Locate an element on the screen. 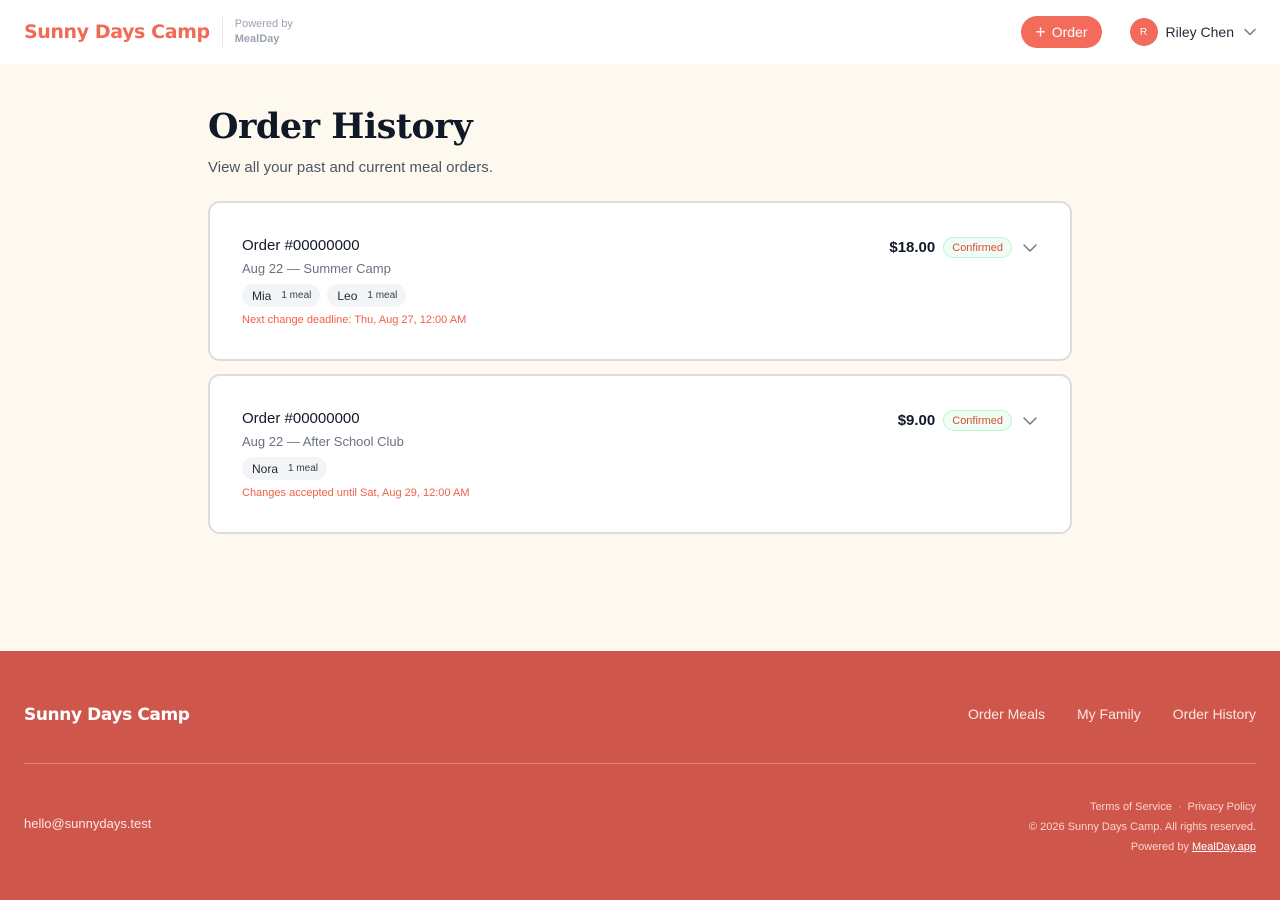 The width and height of the screenshot is (1280, 900). child-name: Mia is located at coordinates (262, 295).